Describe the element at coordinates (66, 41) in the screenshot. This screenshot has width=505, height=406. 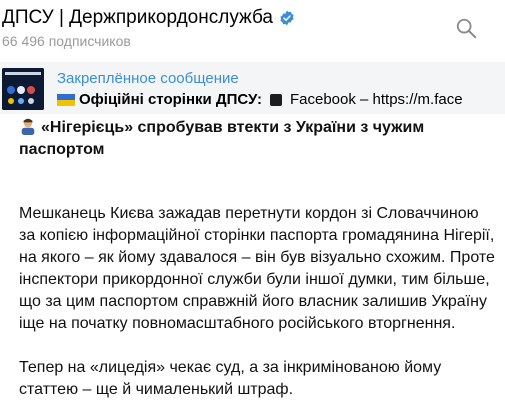
I see `subscriber-count: 66 496 подписчиков` at that location.